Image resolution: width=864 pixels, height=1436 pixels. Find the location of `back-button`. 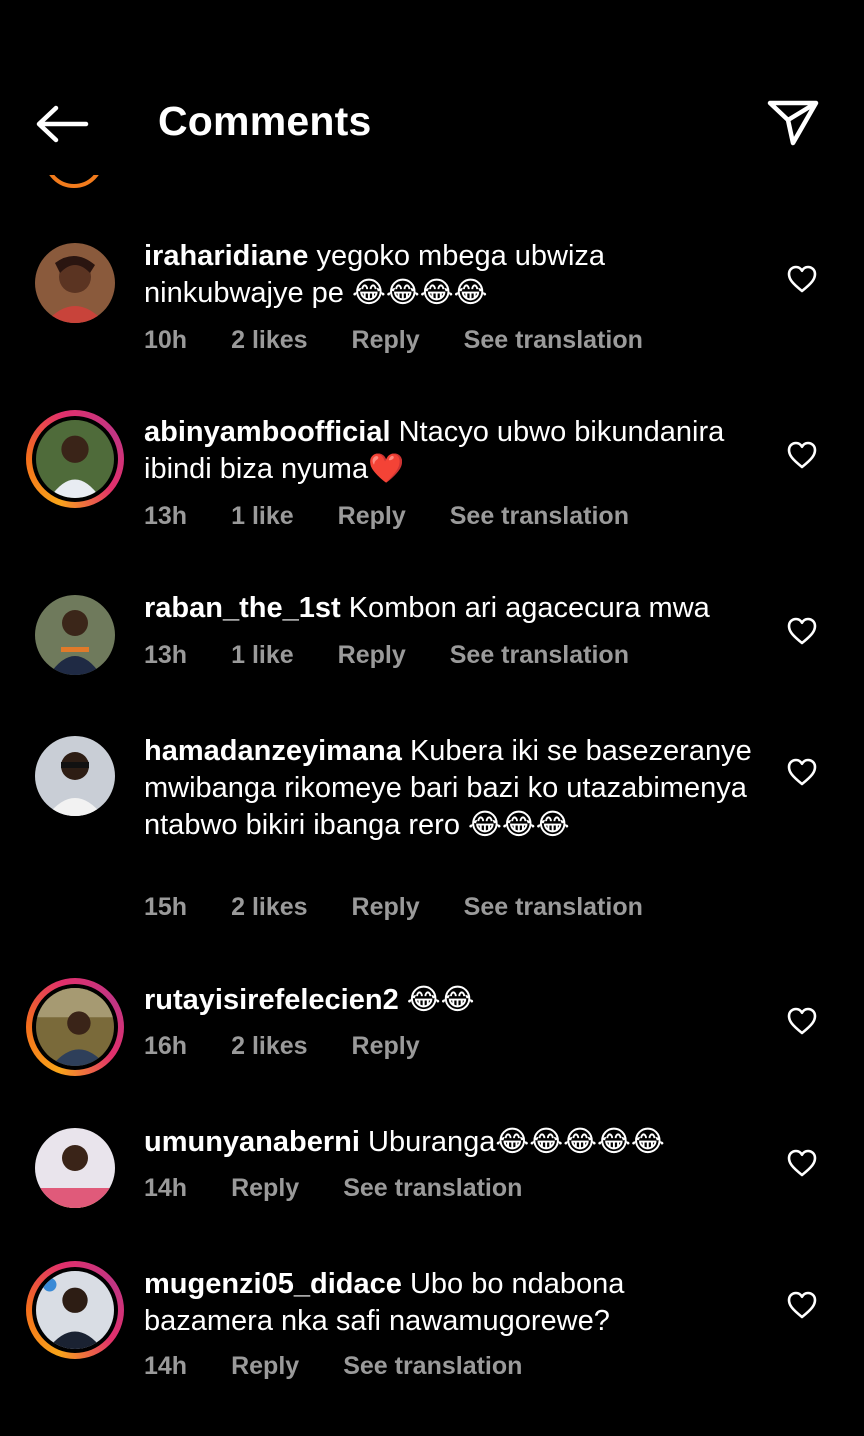

back-button is located at coordinates (61, 124).